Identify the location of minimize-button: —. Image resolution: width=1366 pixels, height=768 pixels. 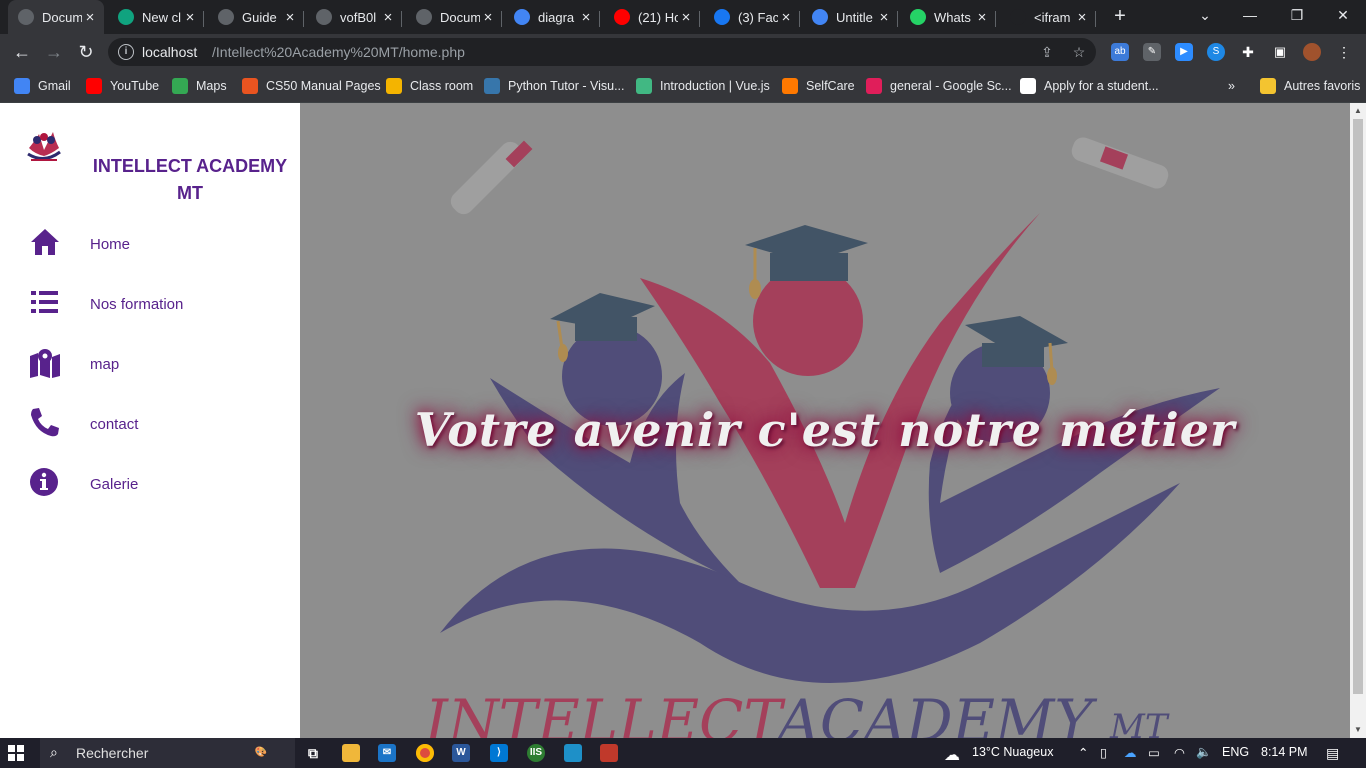
(1250, 15).